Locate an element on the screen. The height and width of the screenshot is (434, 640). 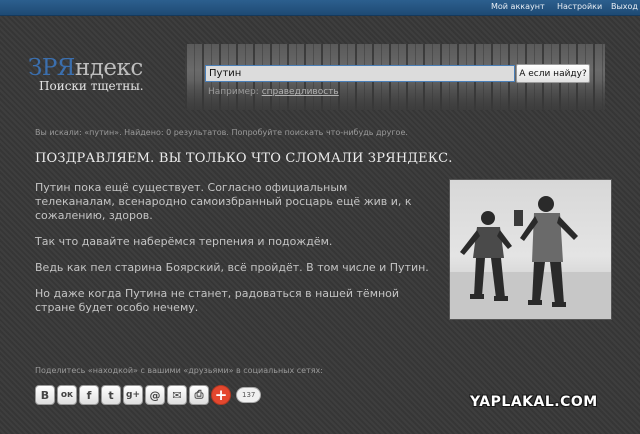
search-example: Например: справедливость is located at coordinates (273, 92).